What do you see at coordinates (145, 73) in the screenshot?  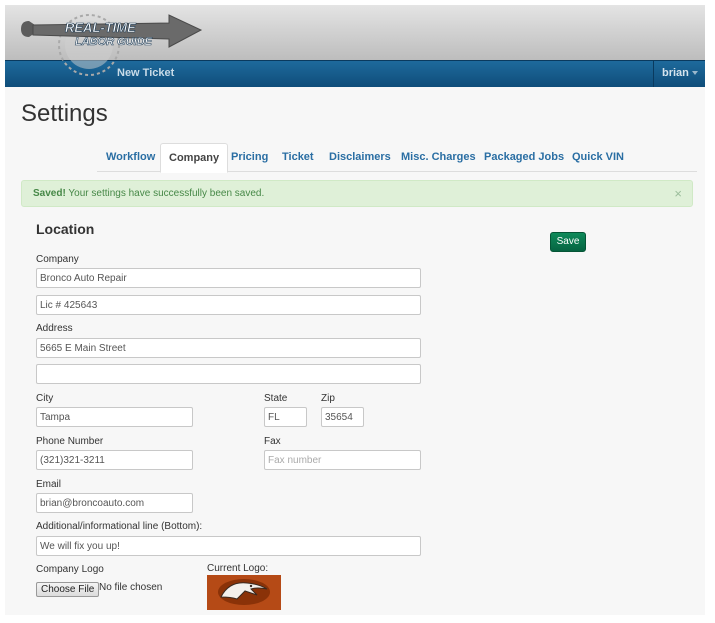 I see `nav-new-ticket: New Ticket` at bounding box center [145, 73].